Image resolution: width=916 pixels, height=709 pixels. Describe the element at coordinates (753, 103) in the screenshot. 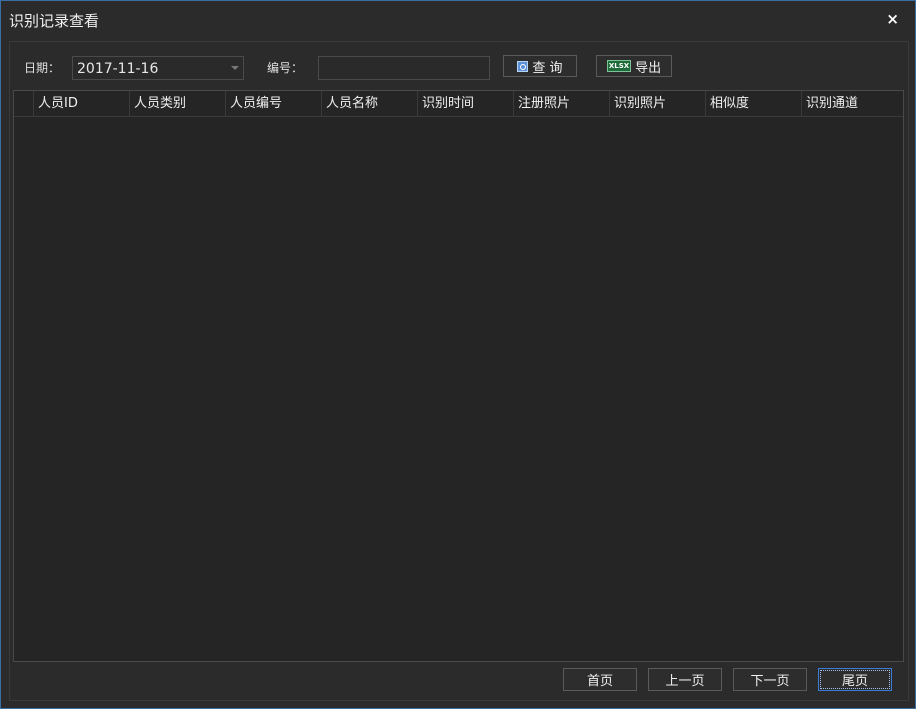

I see `column-header-similarity: 相似度` at that location.